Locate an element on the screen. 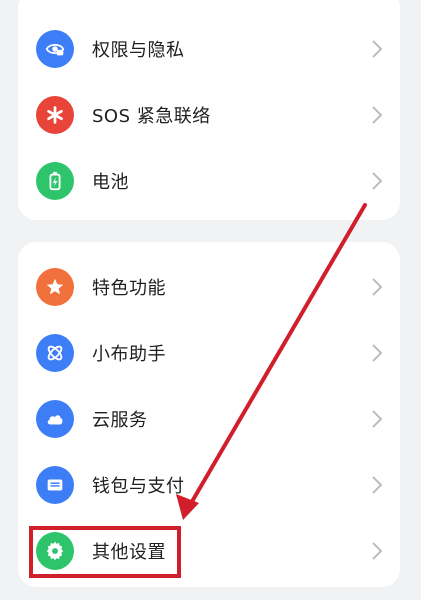  star-icon is located at coordinates (55, 287).